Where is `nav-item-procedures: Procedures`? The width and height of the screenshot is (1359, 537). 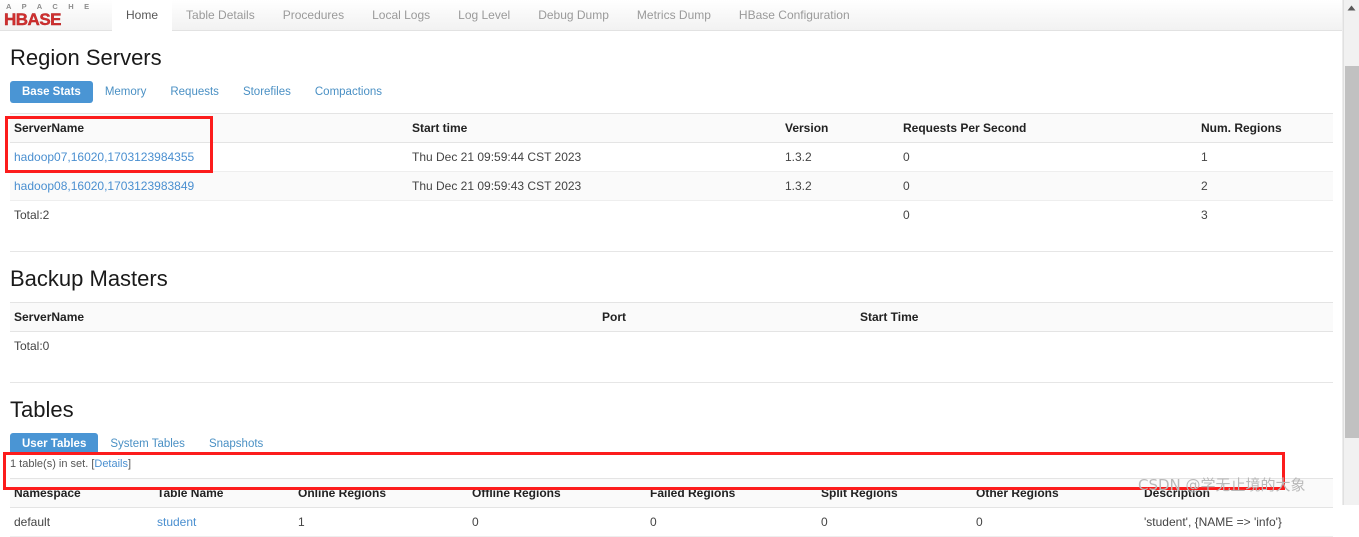 nav-item-procedures: Procedures is located at coordinates (313, 15).